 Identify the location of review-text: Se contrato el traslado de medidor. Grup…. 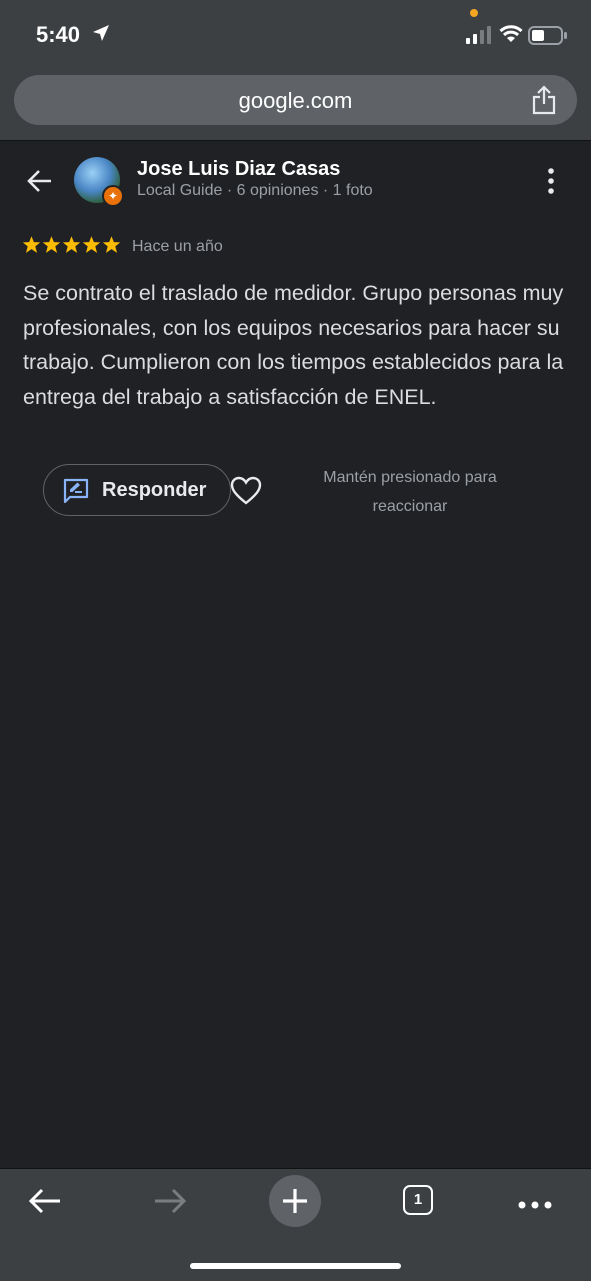
(293, 345).